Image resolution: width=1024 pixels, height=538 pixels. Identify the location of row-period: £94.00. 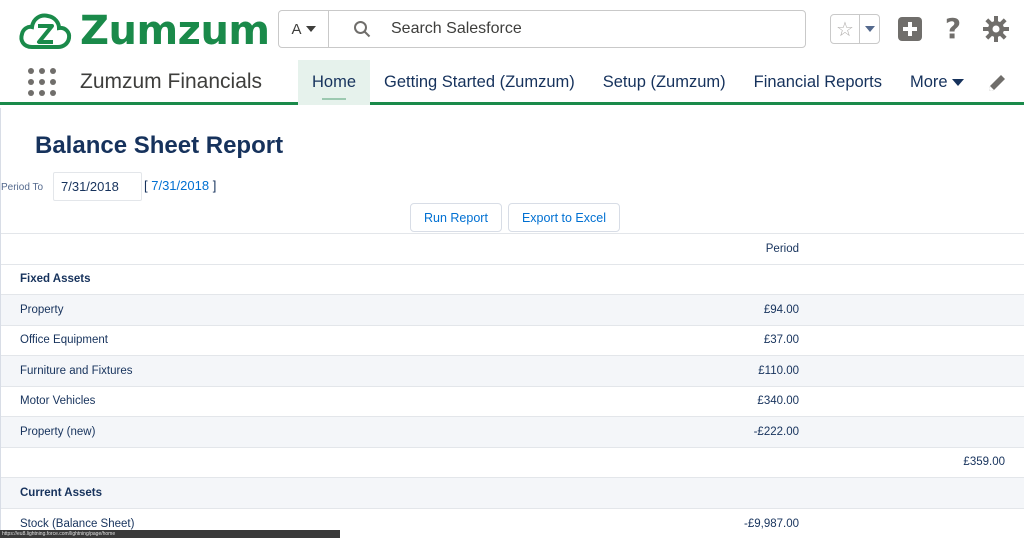
(650, 309).